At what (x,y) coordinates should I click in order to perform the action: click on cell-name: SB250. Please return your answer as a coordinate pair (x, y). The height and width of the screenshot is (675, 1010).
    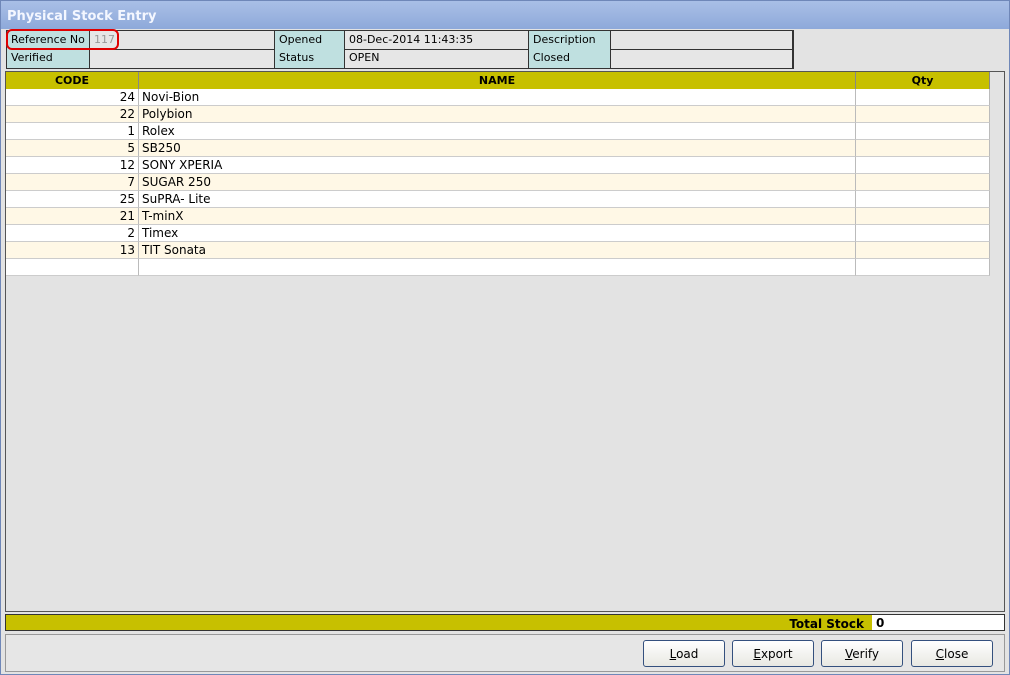
    Looking at the image, I should click on (497, 148).